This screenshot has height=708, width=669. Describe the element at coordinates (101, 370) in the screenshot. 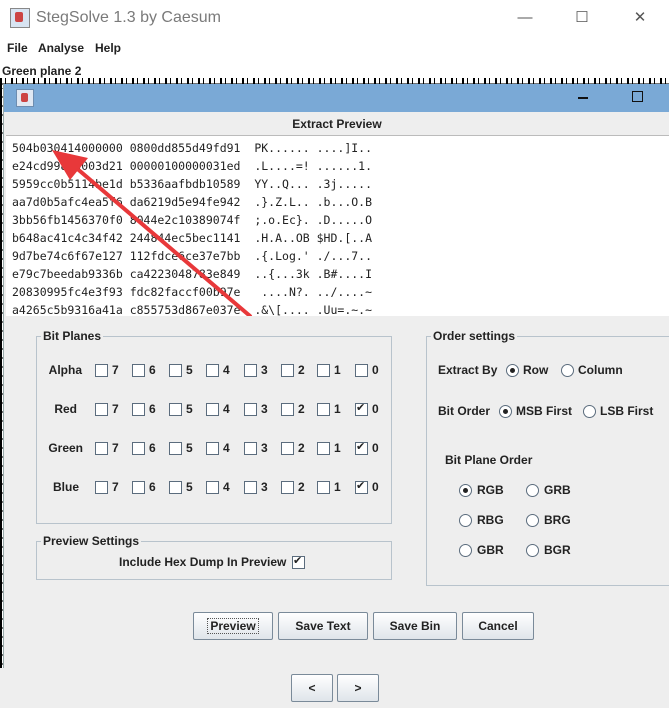

I see `alpha-bit-7-checkbox` at that location.